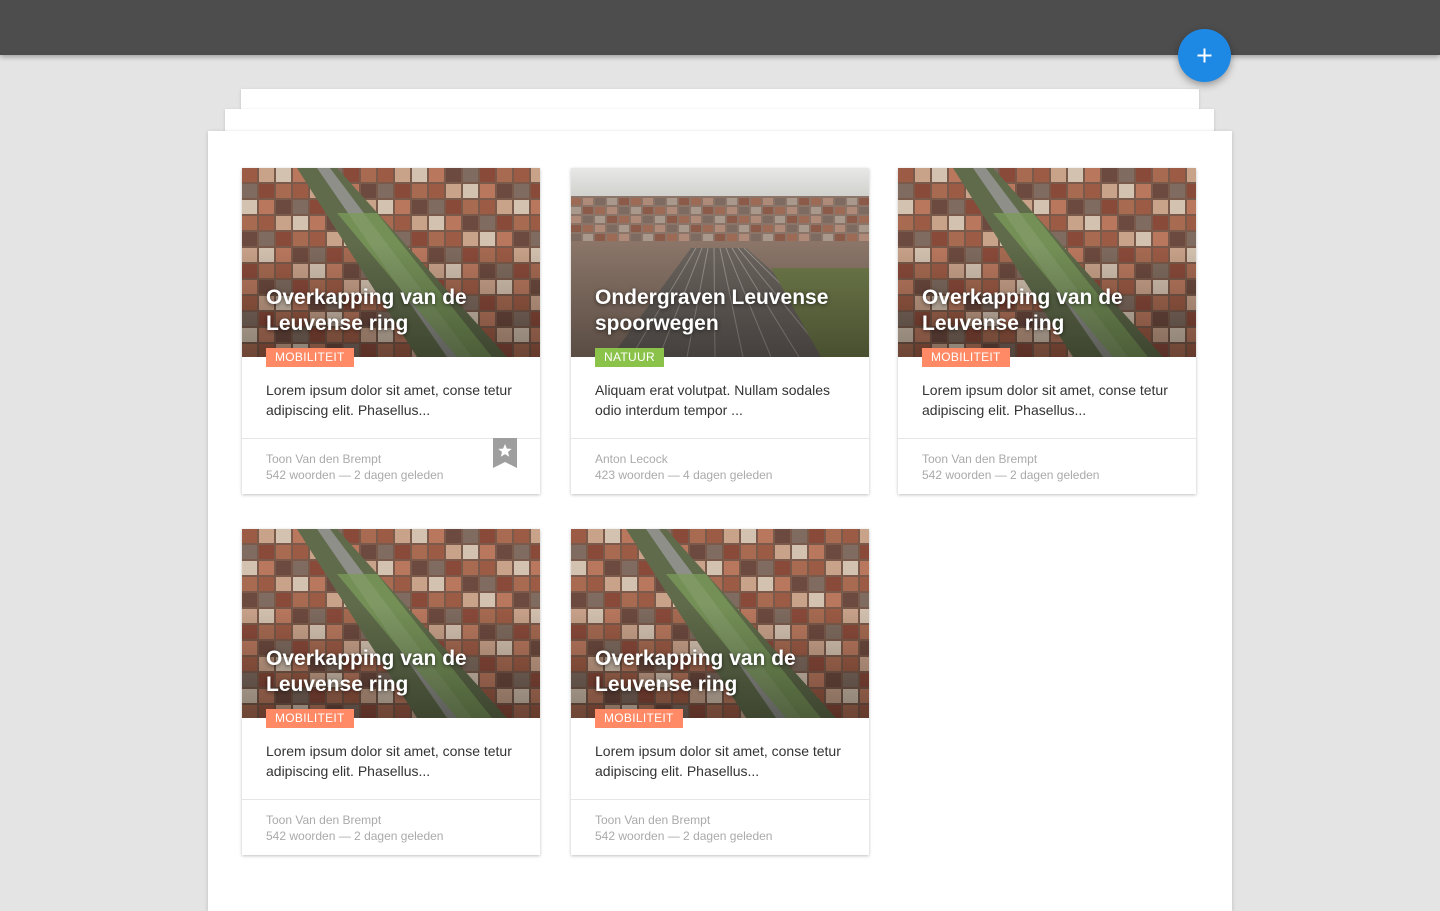  I want to click on article-title: Ondergraven Leuvense spoorwegen, so click(720, 311).